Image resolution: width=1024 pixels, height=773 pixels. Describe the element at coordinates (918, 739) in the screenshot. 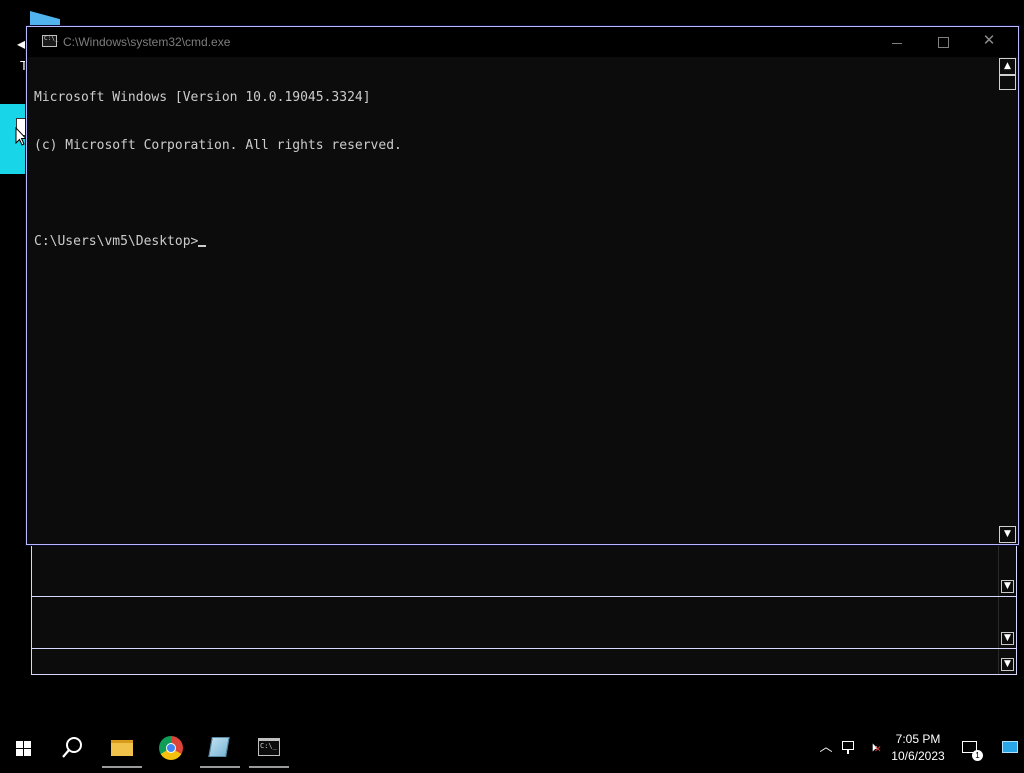

I see `clock-time: 7:05 PM` at that location.